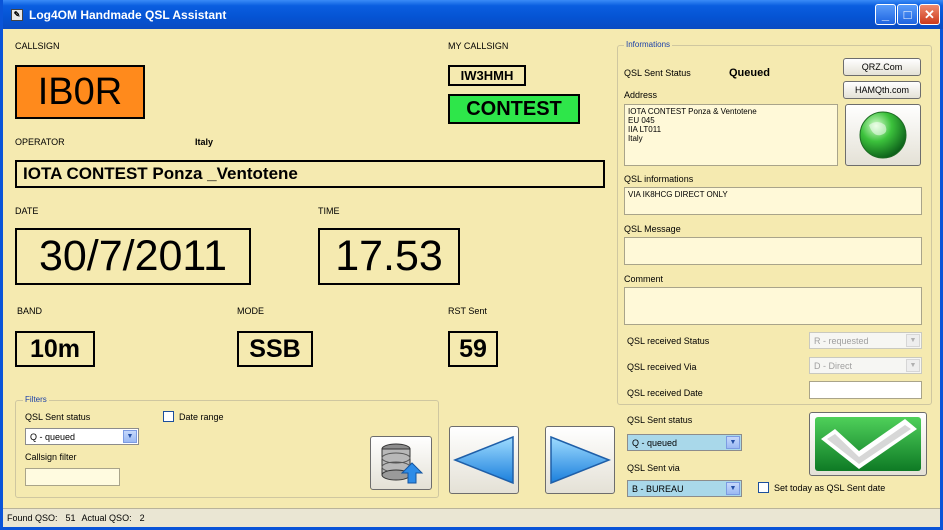 The width and height of the screenshot is (943, 530). I want to click on mode-label: MODE, so click(250, 311).